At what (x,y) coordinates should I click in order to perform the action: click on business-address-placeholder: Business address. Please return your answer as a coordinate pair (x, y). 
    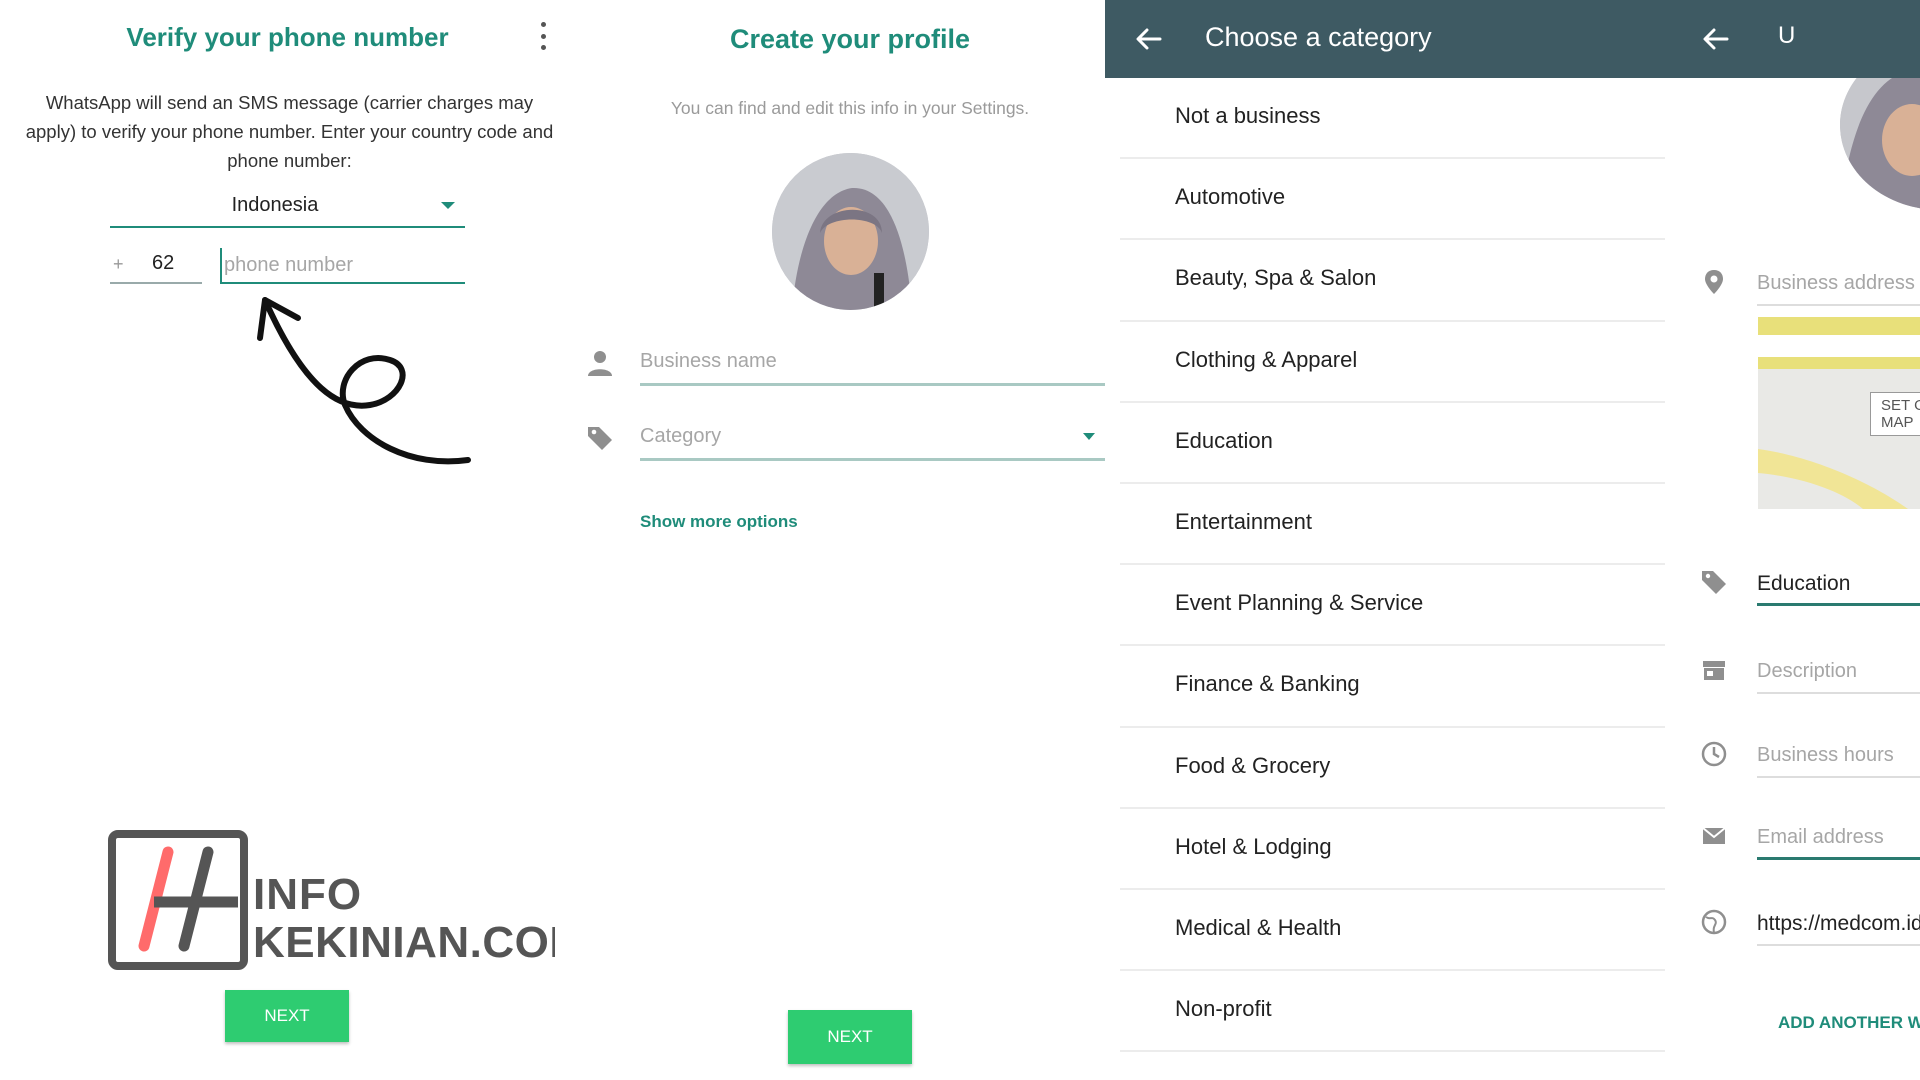
    Looking at the image, I should click on (1836, 283).